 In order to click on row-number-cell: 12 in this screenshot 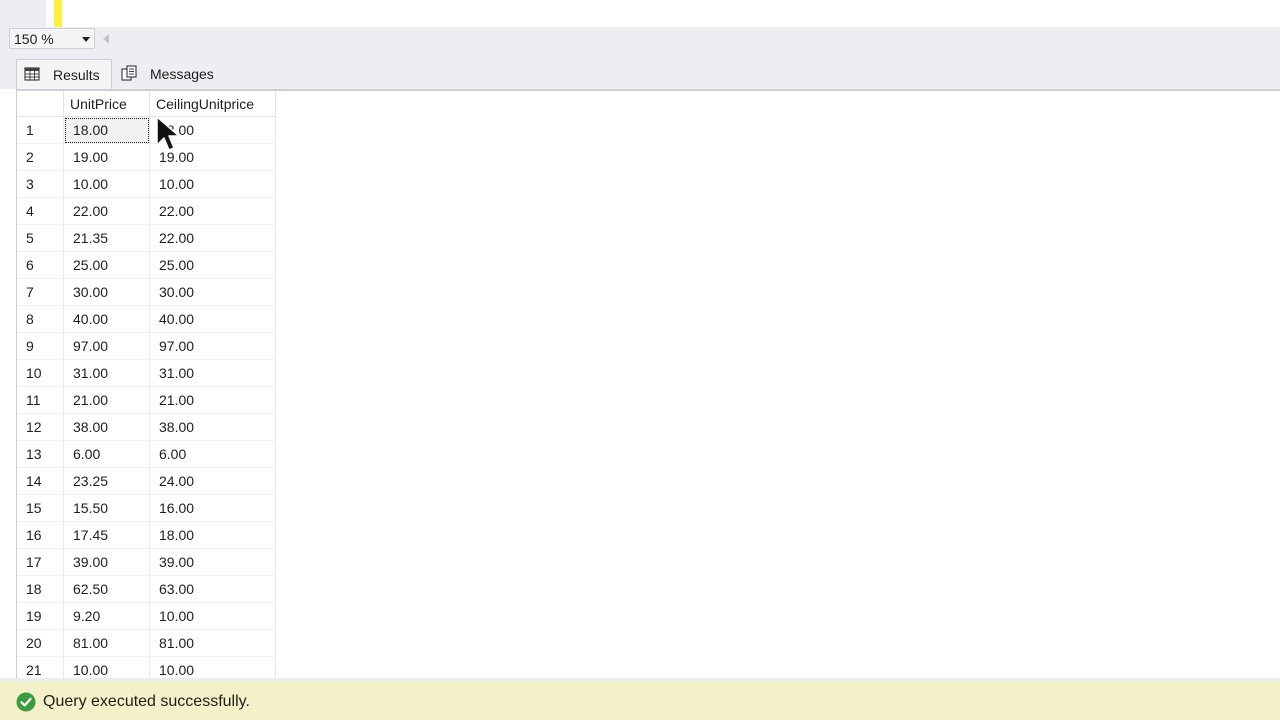, I will do `click(40, 427)`.